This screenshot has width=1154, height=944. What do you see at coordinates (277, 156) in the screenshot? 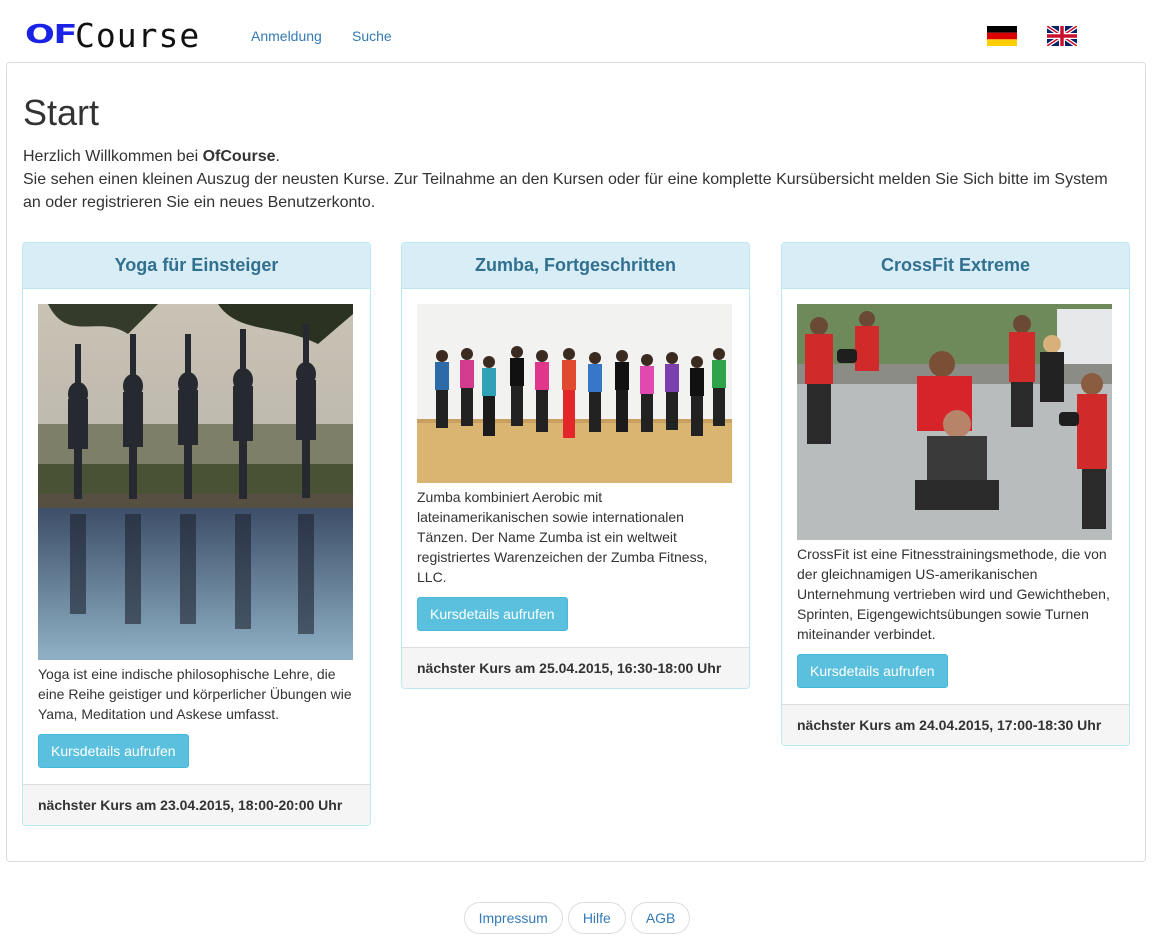
I see `intro-greeting-end: .` at bounding box center [277, 156].